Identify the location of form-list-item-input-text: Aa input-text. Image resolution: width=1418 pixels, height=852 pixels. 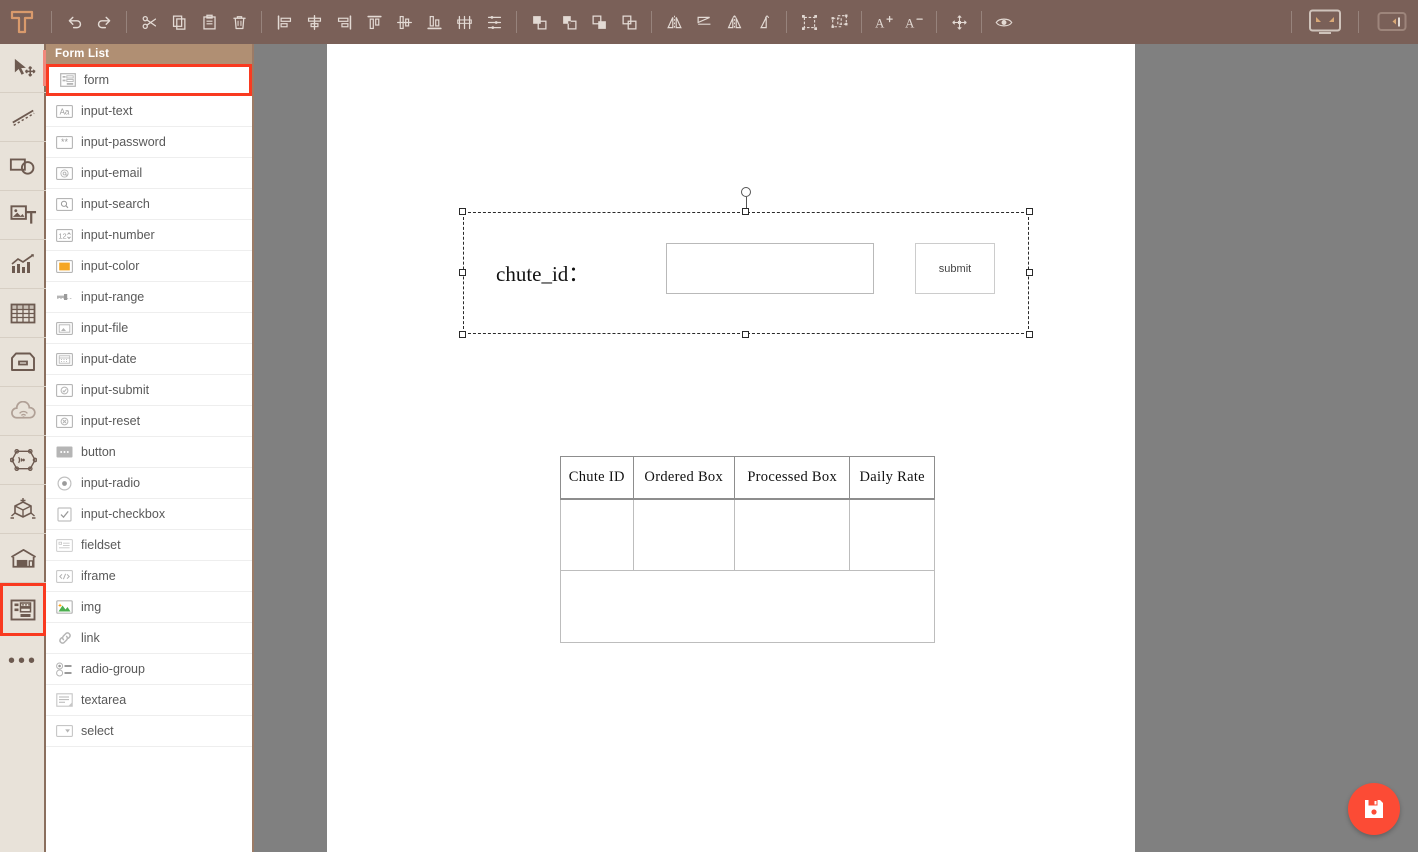
(149, 111).